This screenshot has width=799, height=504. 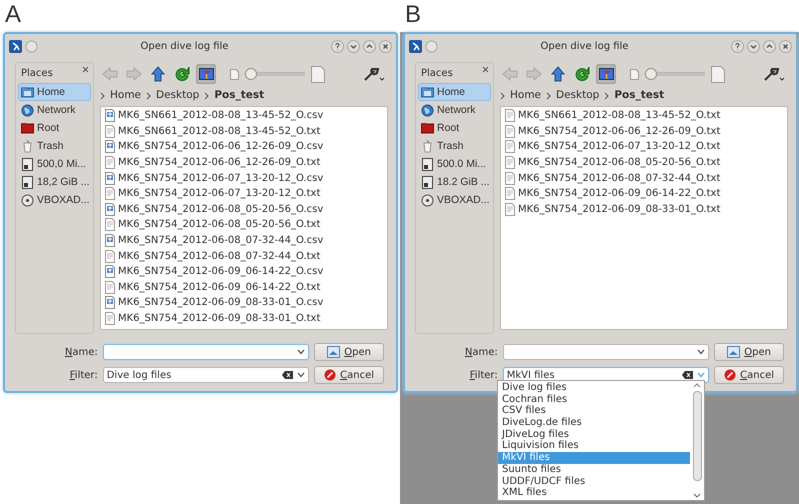 I want to click on file-item: MK6_SN661_2012-08-08_13-45-52_O.csv, so click(x=221, y=116).